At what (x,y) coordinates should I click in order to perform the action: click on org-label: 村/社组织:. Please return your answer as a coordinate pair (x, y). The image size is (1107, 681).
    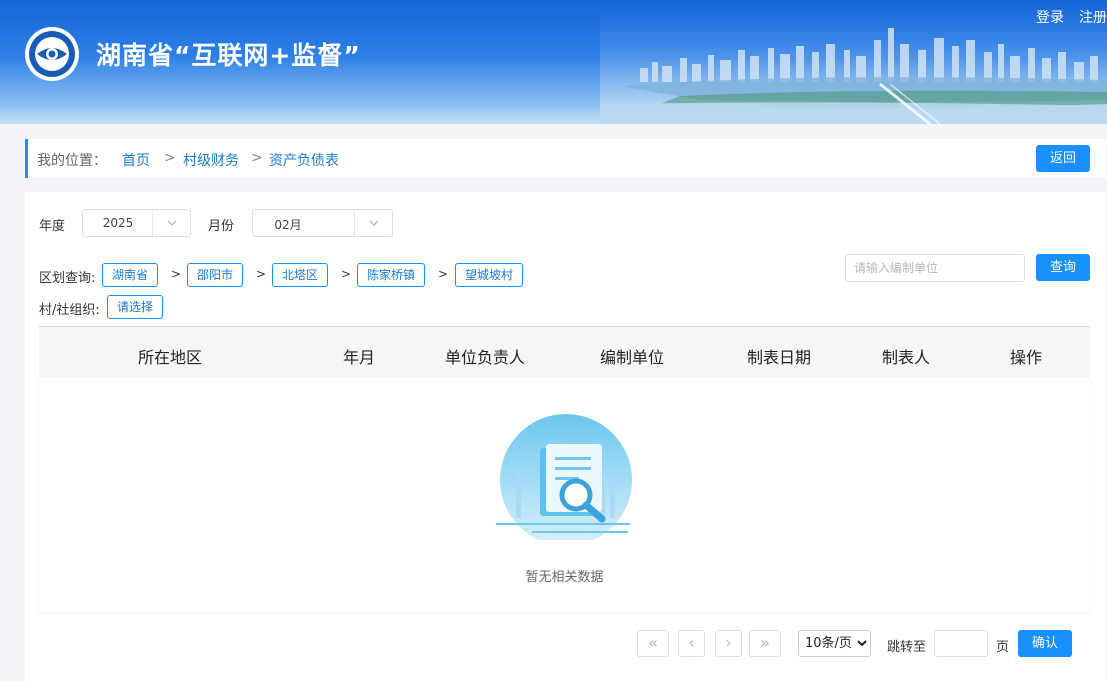
    Looking at the image, I should click on (69, 310).